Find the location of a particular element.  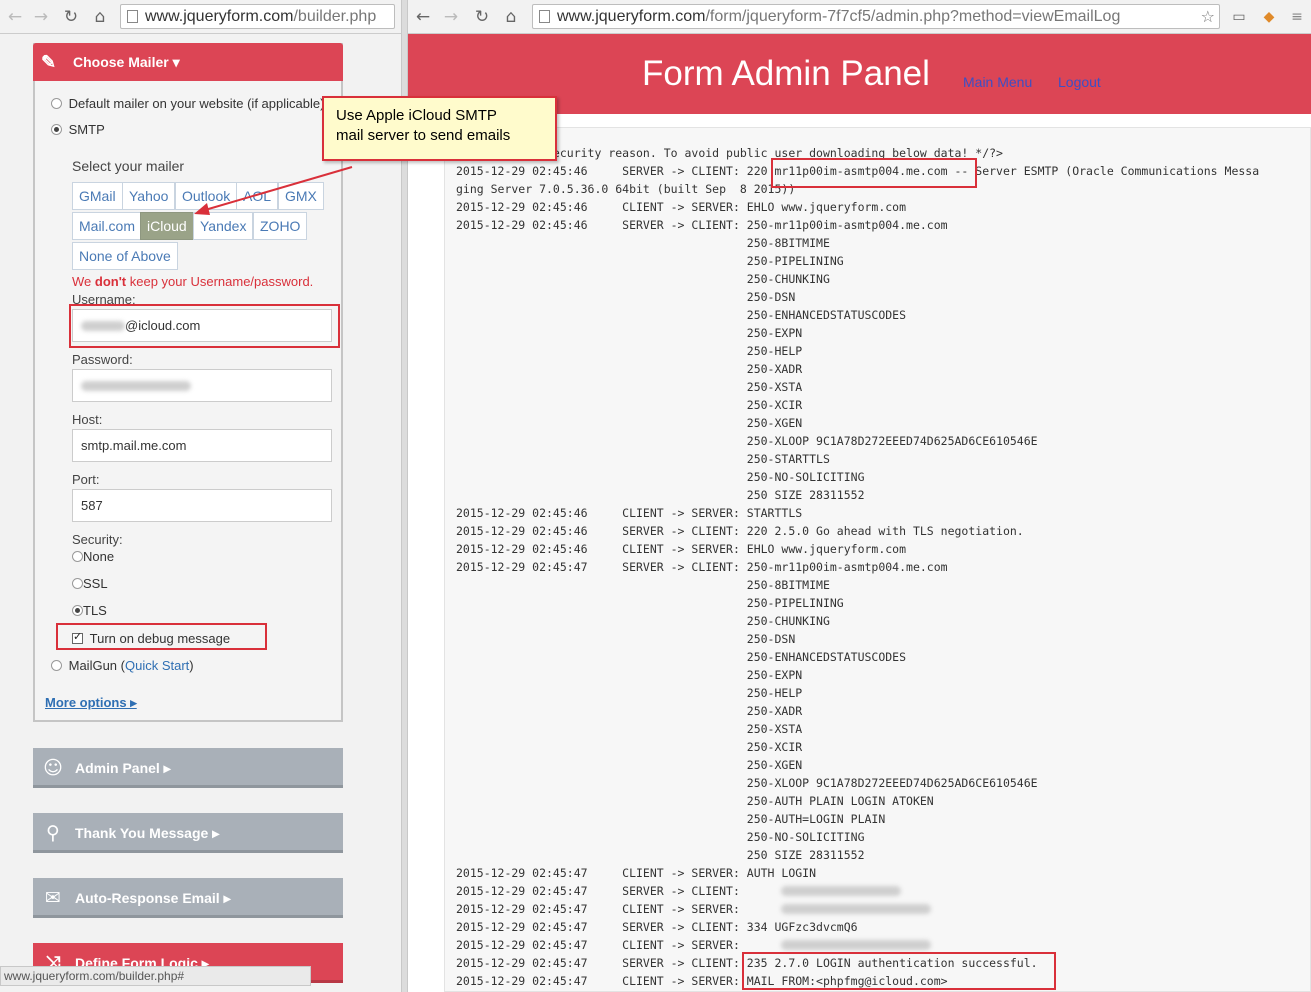

default-mailer-radio is located at coordinates (56, 103).